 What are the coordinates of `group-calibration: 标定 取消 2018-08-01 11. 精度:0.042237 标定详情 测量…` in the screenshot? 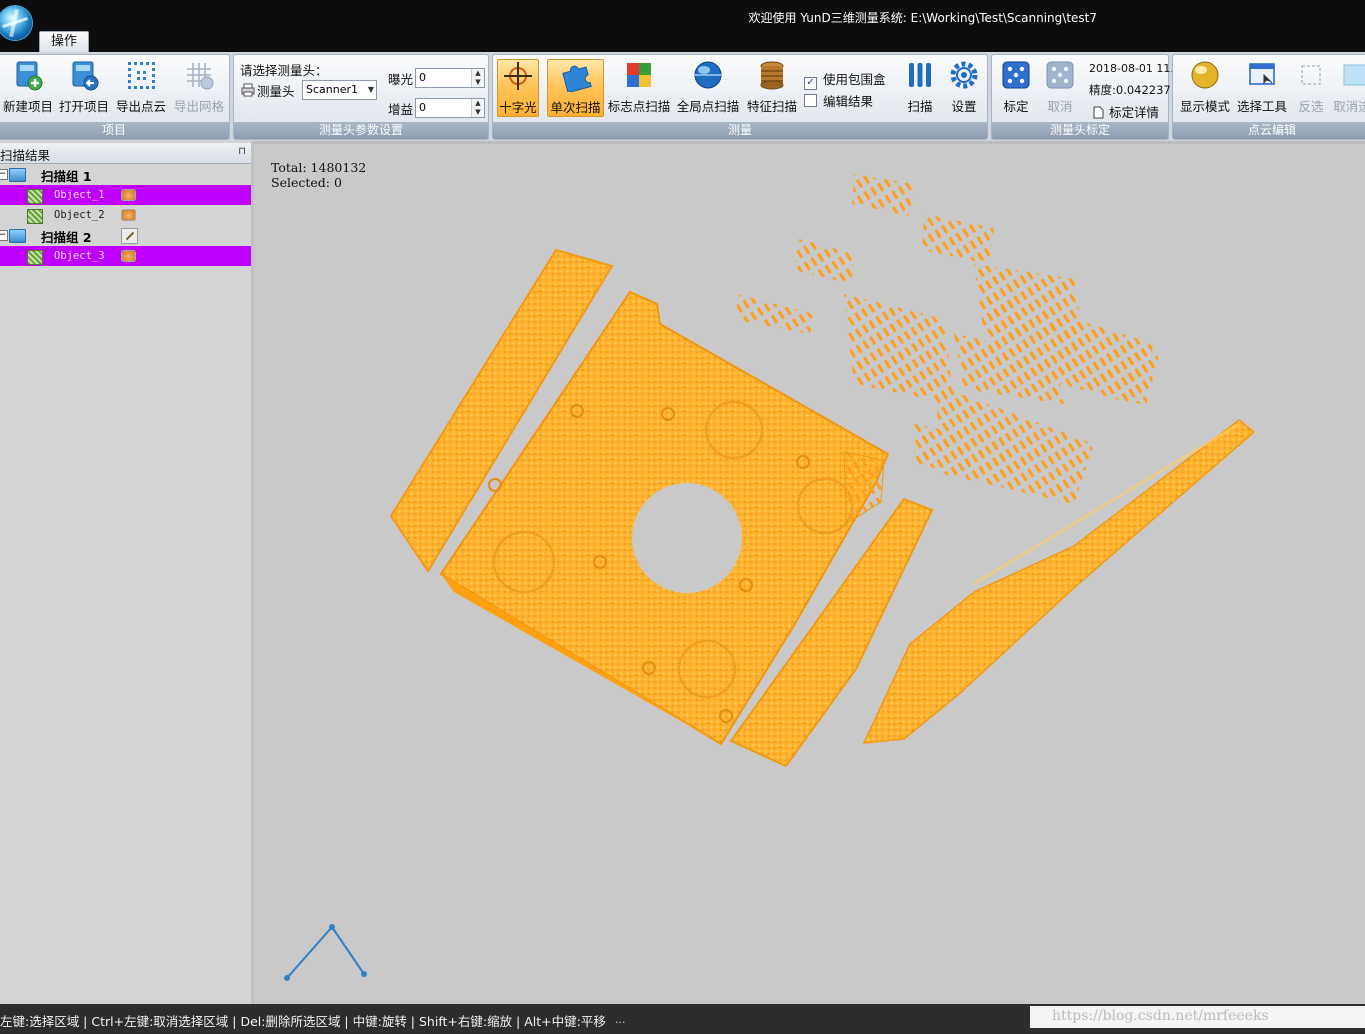 It's located at (1082, 97).